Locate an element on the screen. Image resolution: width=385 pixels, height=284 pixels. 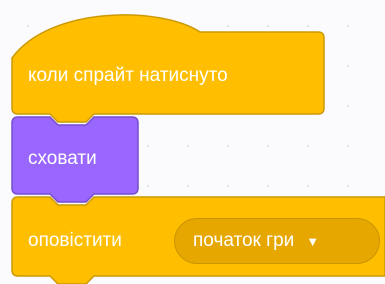
broadcast-label: оповістити is located at coordinates (75, 240).